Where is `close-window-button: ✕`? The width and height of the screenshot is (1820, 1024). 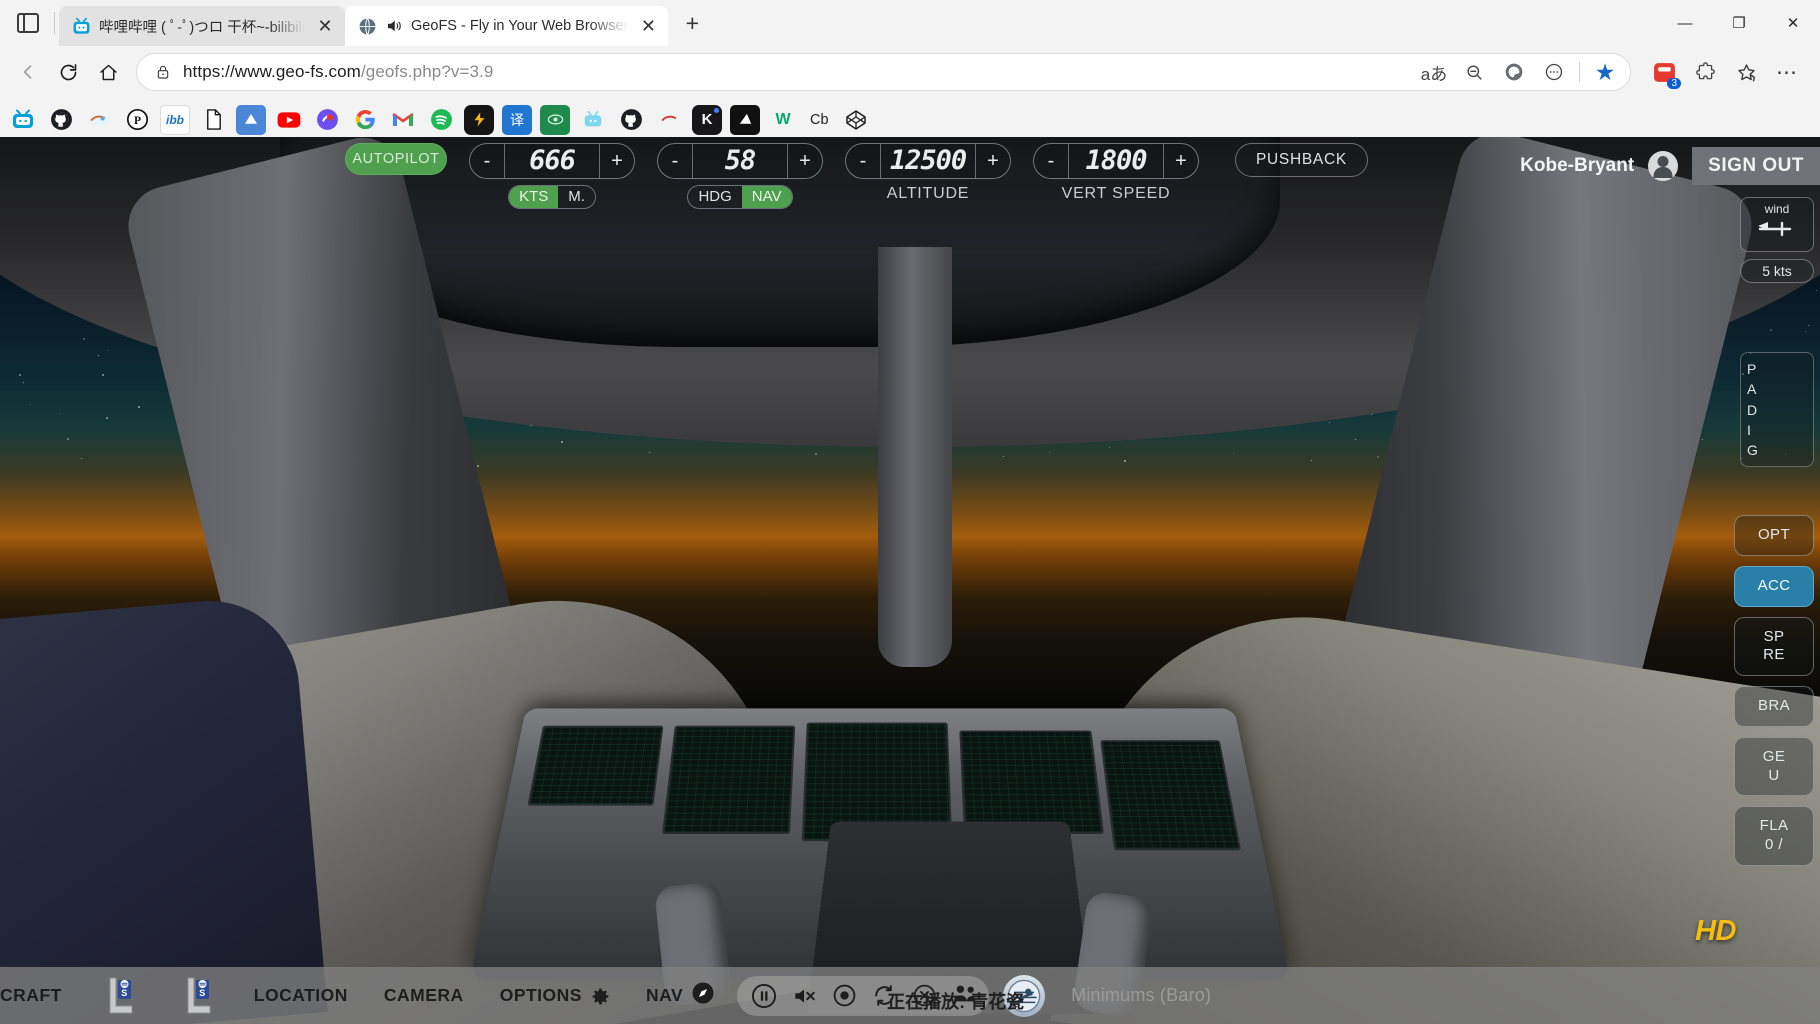
close-window-button: ✕ is located at coordinates (1793, 23).